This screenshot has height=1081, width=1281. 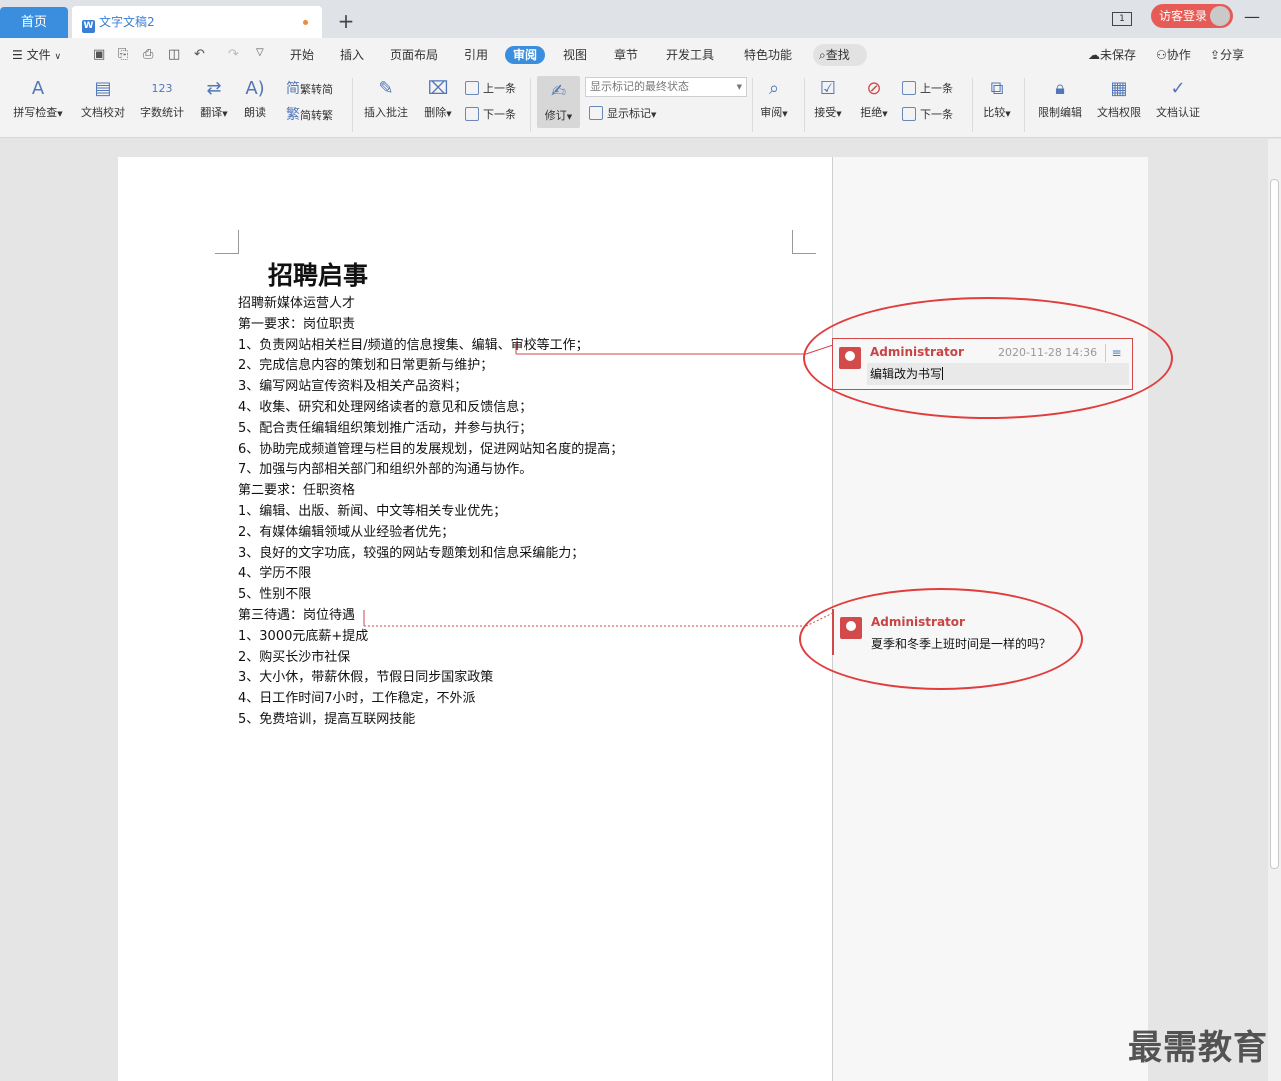 I want to click on search-label: 查找, so click(x=837, y=55).